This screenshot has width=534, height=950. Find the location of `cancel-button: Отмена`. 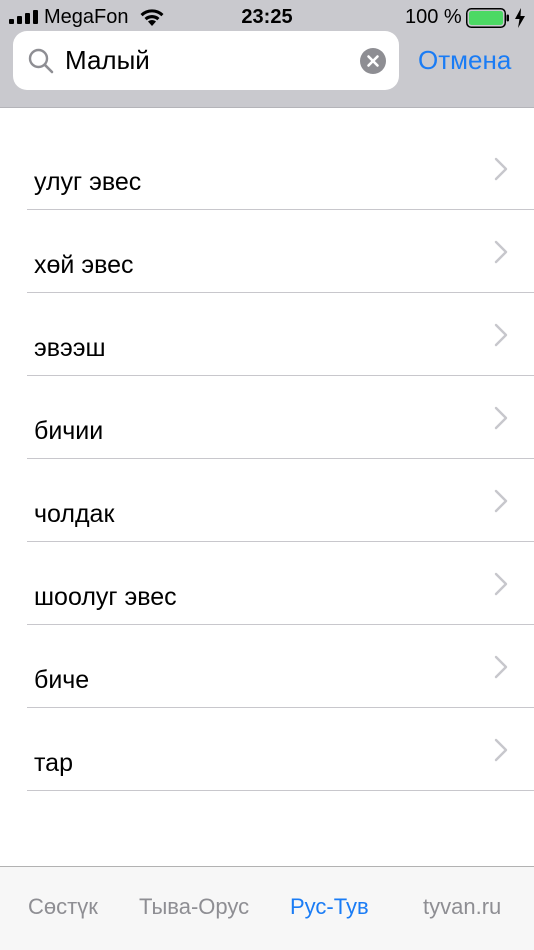

cancel-button: Отмена is located at coordinates (464, 60).